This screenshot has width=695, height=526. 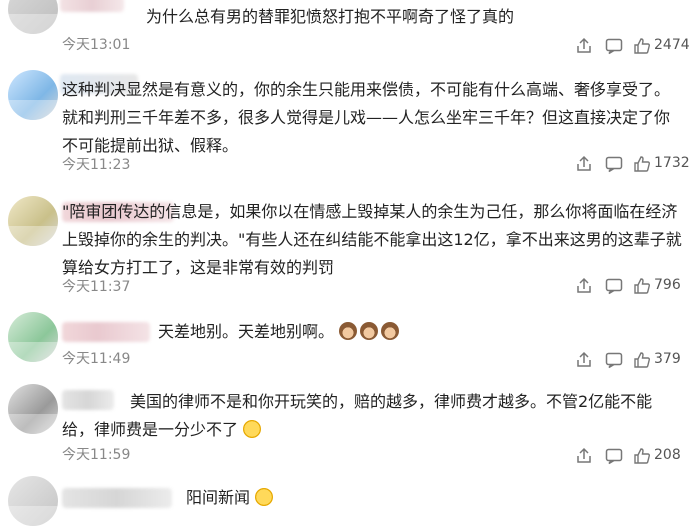 I want to click on smile-face-icon, so click(x=264, y=497).